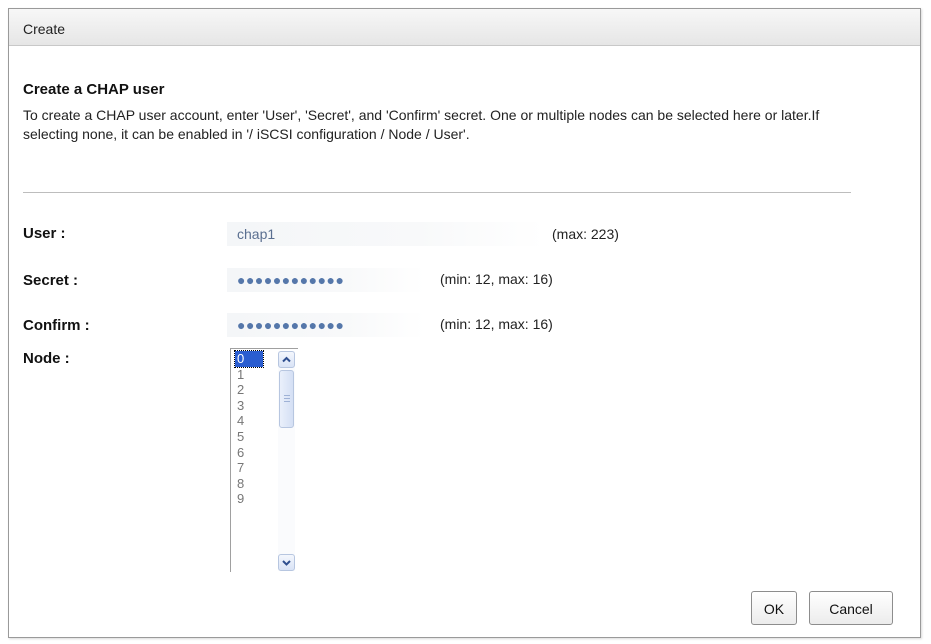 This screenshot has width=931, height=644. I want to click on scroll-thumb, so click(286, 399).